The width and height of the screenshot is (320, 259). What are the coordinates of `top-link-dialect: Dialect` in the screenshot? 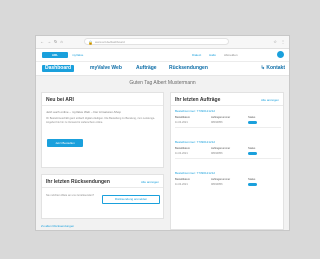 It's located at (196, 55).